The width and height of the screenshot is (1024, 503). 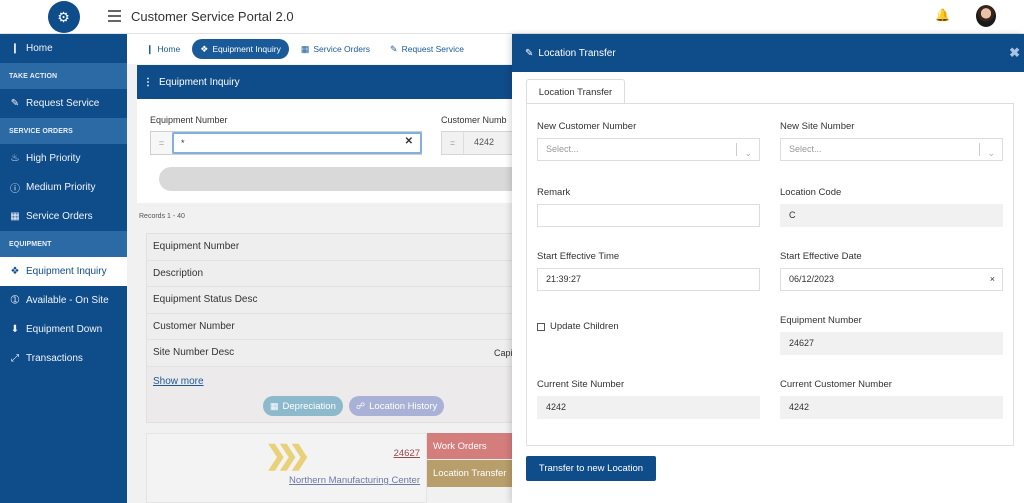 What do you see at coordinates (67, 300) in the screenshot?
I see `sidebar-item-label: Available - On Site` at bounding box center [67, 300].